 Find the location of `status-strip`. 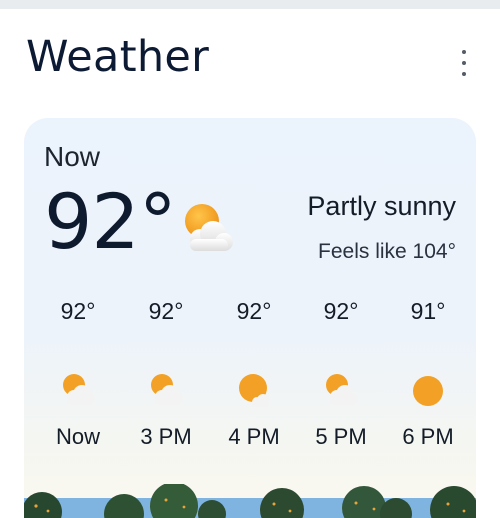

status-strip is located at coordinates (250, 4).